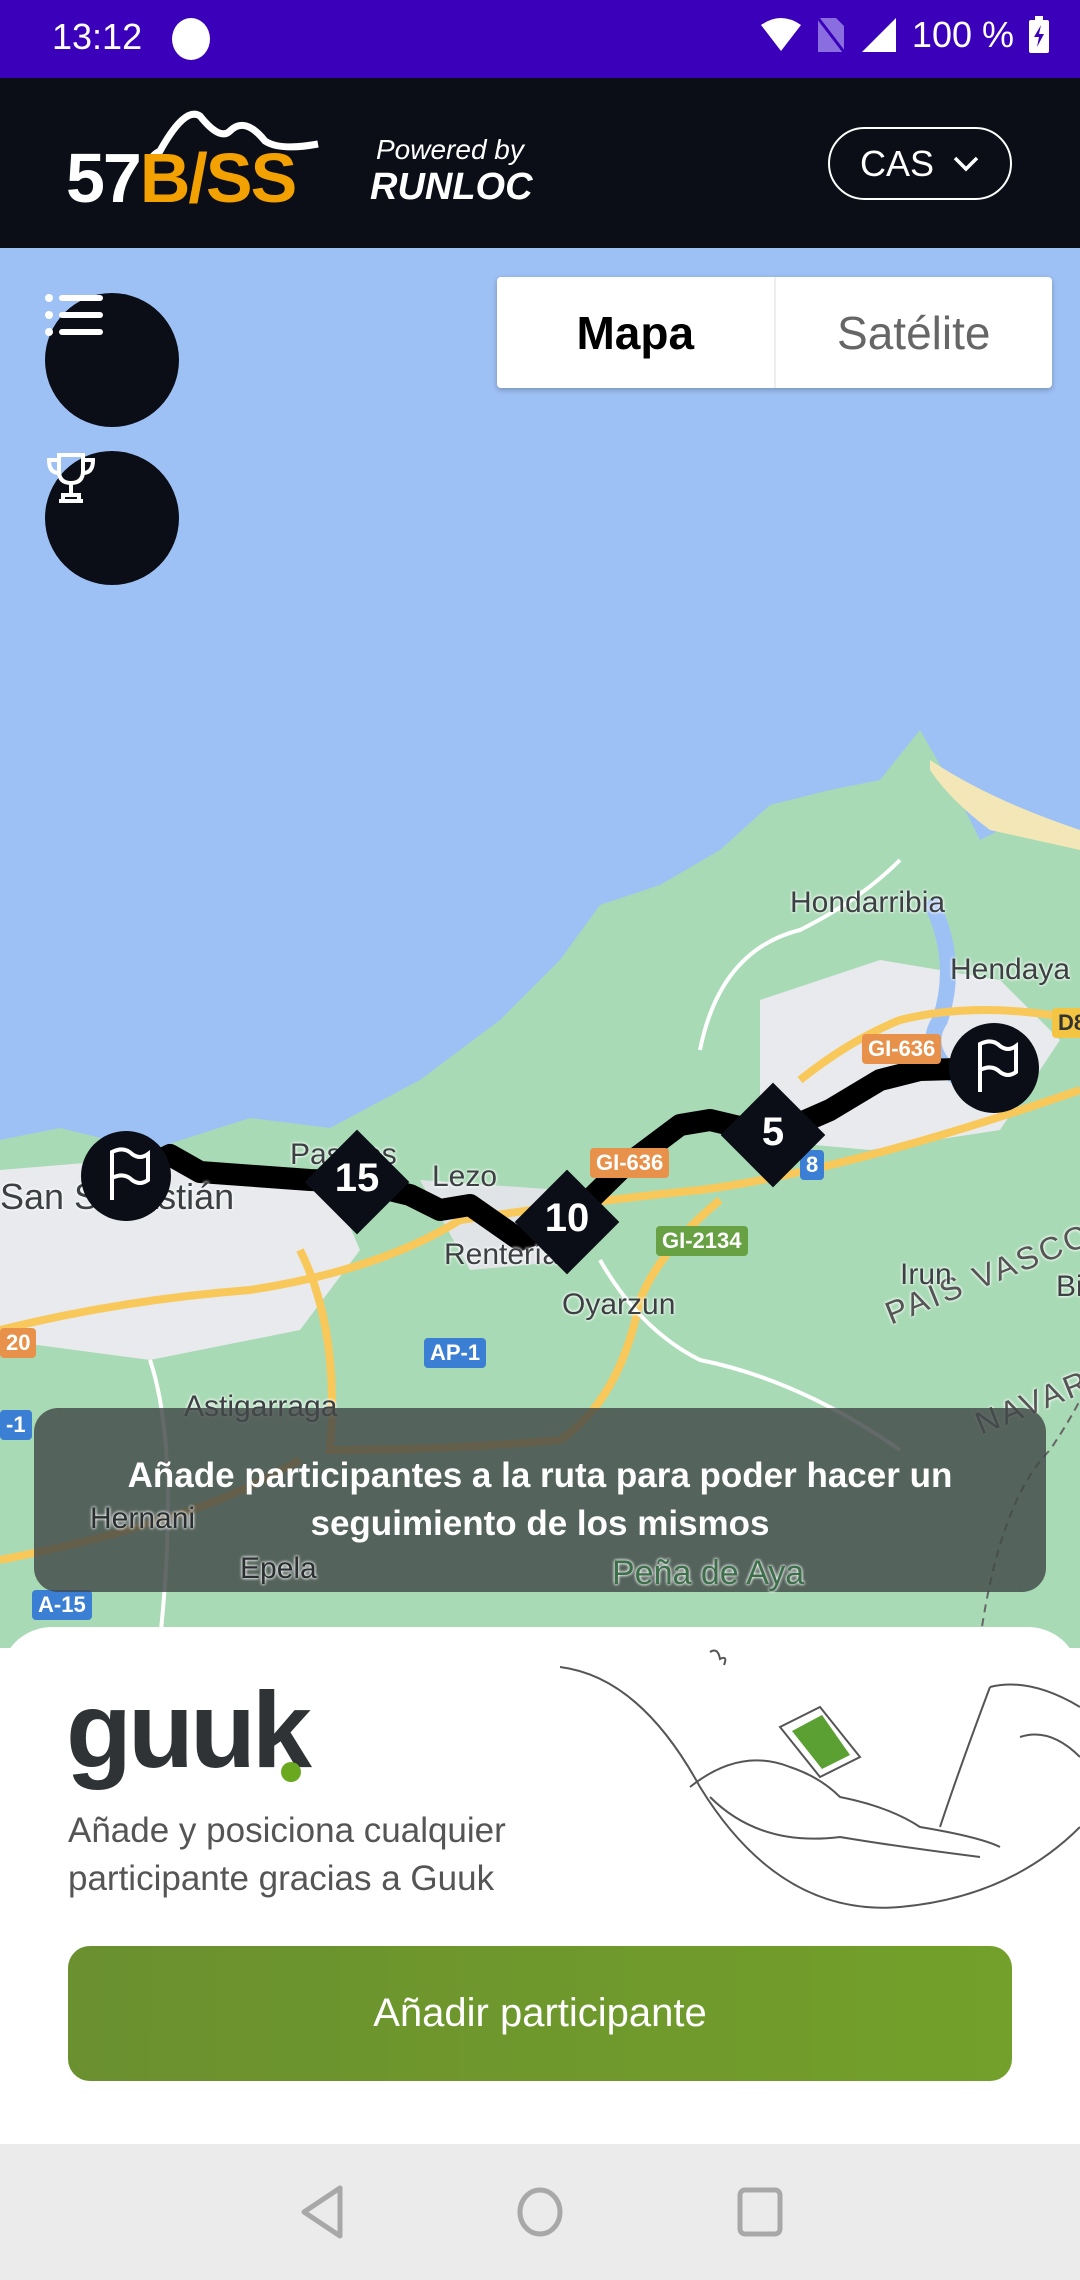 The height and width of the screenshot is (2280, 1080). Describe the element at coordinates (567, 1218) in the screenshot. I see `km-label: 10` at that location.